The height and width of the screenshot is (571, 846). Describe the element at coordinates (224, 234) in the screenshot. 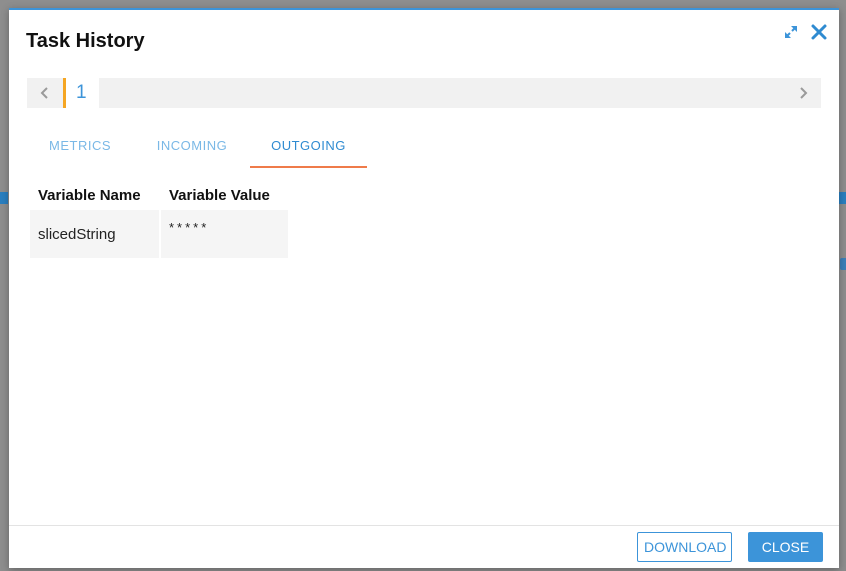

I see `variable-value-cell: *****` at that location.